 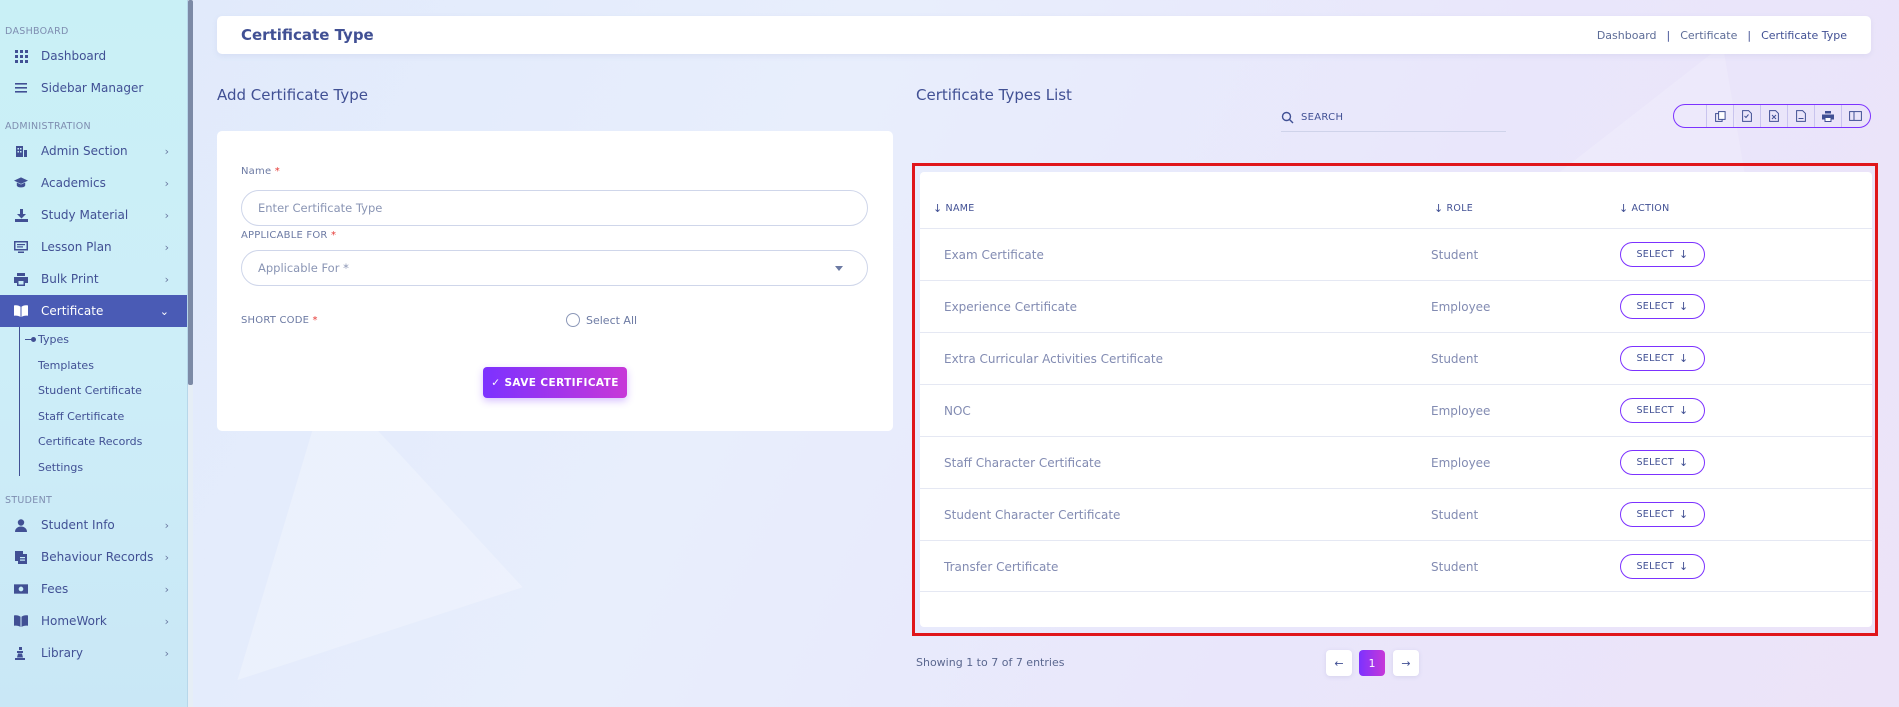 I want to click on scrollbar-thumb, so click(x=190, y=192).